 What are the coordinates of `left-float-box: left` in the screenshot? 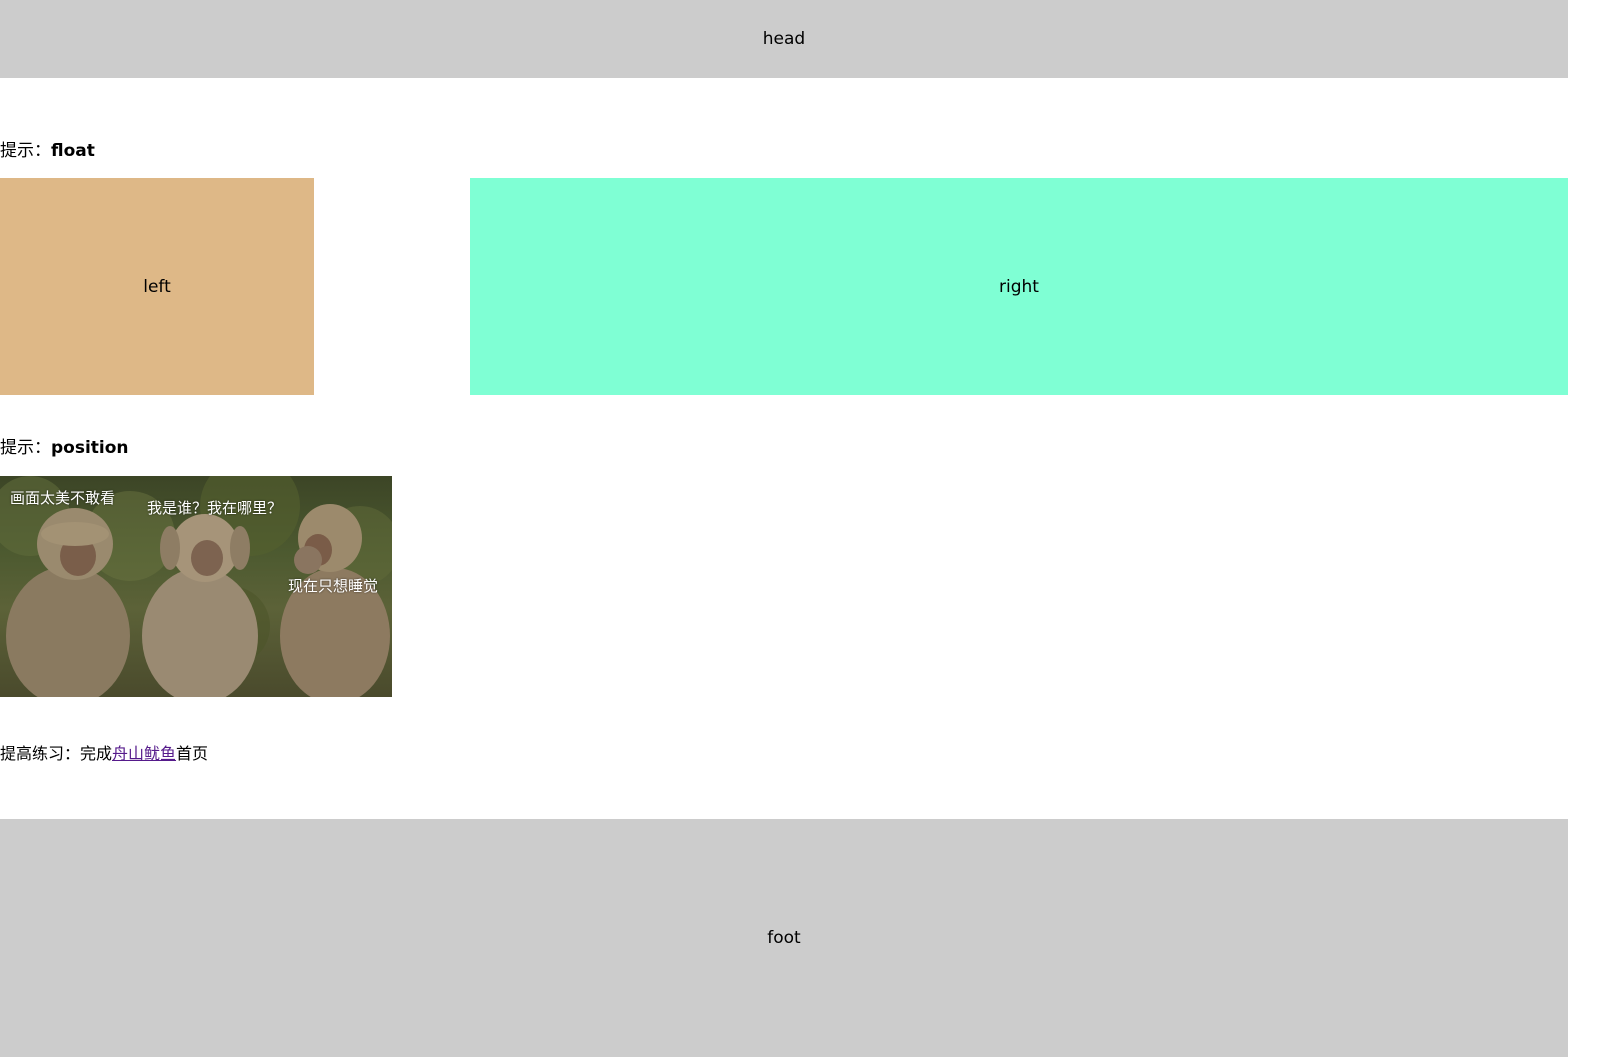 It's located at (157, 286).